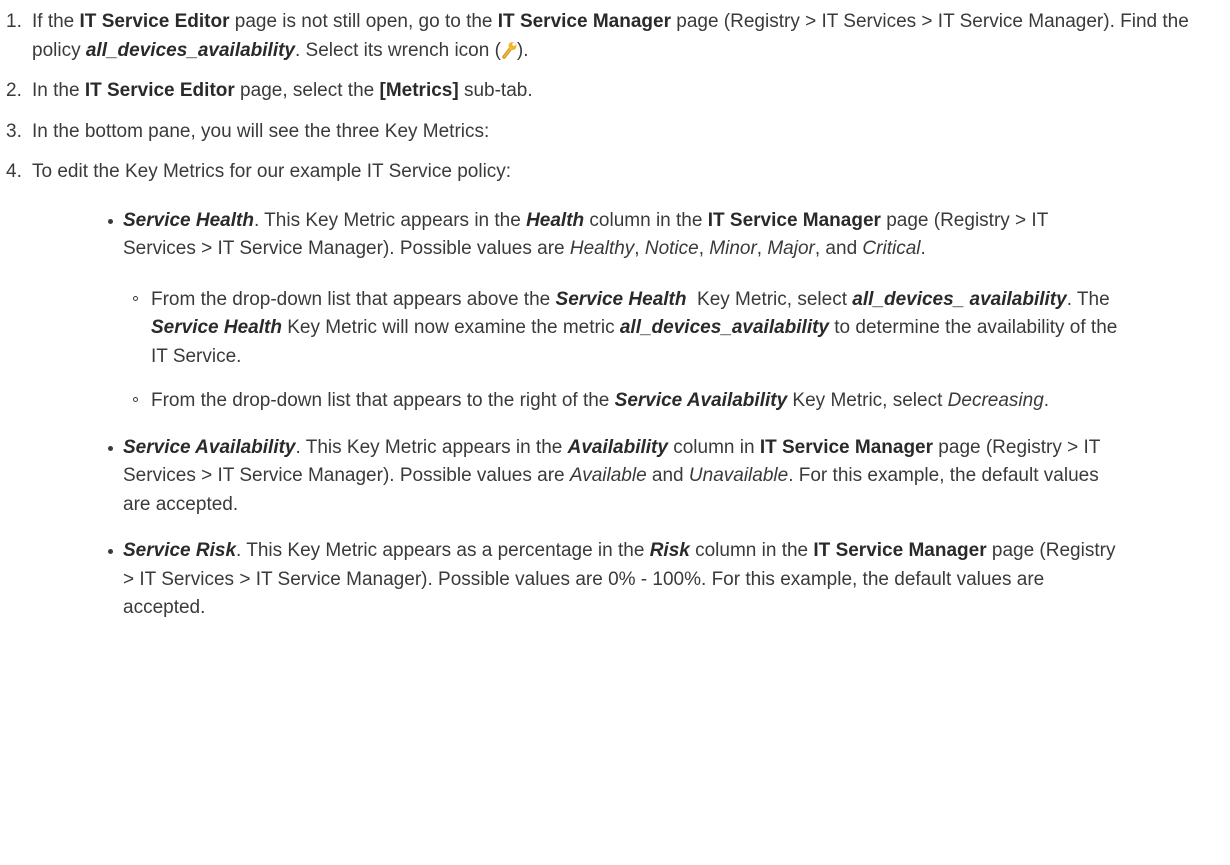 The height and width of the screenshot is (865, 1230). What do you see at coordinates (669, 550) in the screenshot?
I see `column-name: Risk` at bounding box center [669, 550].